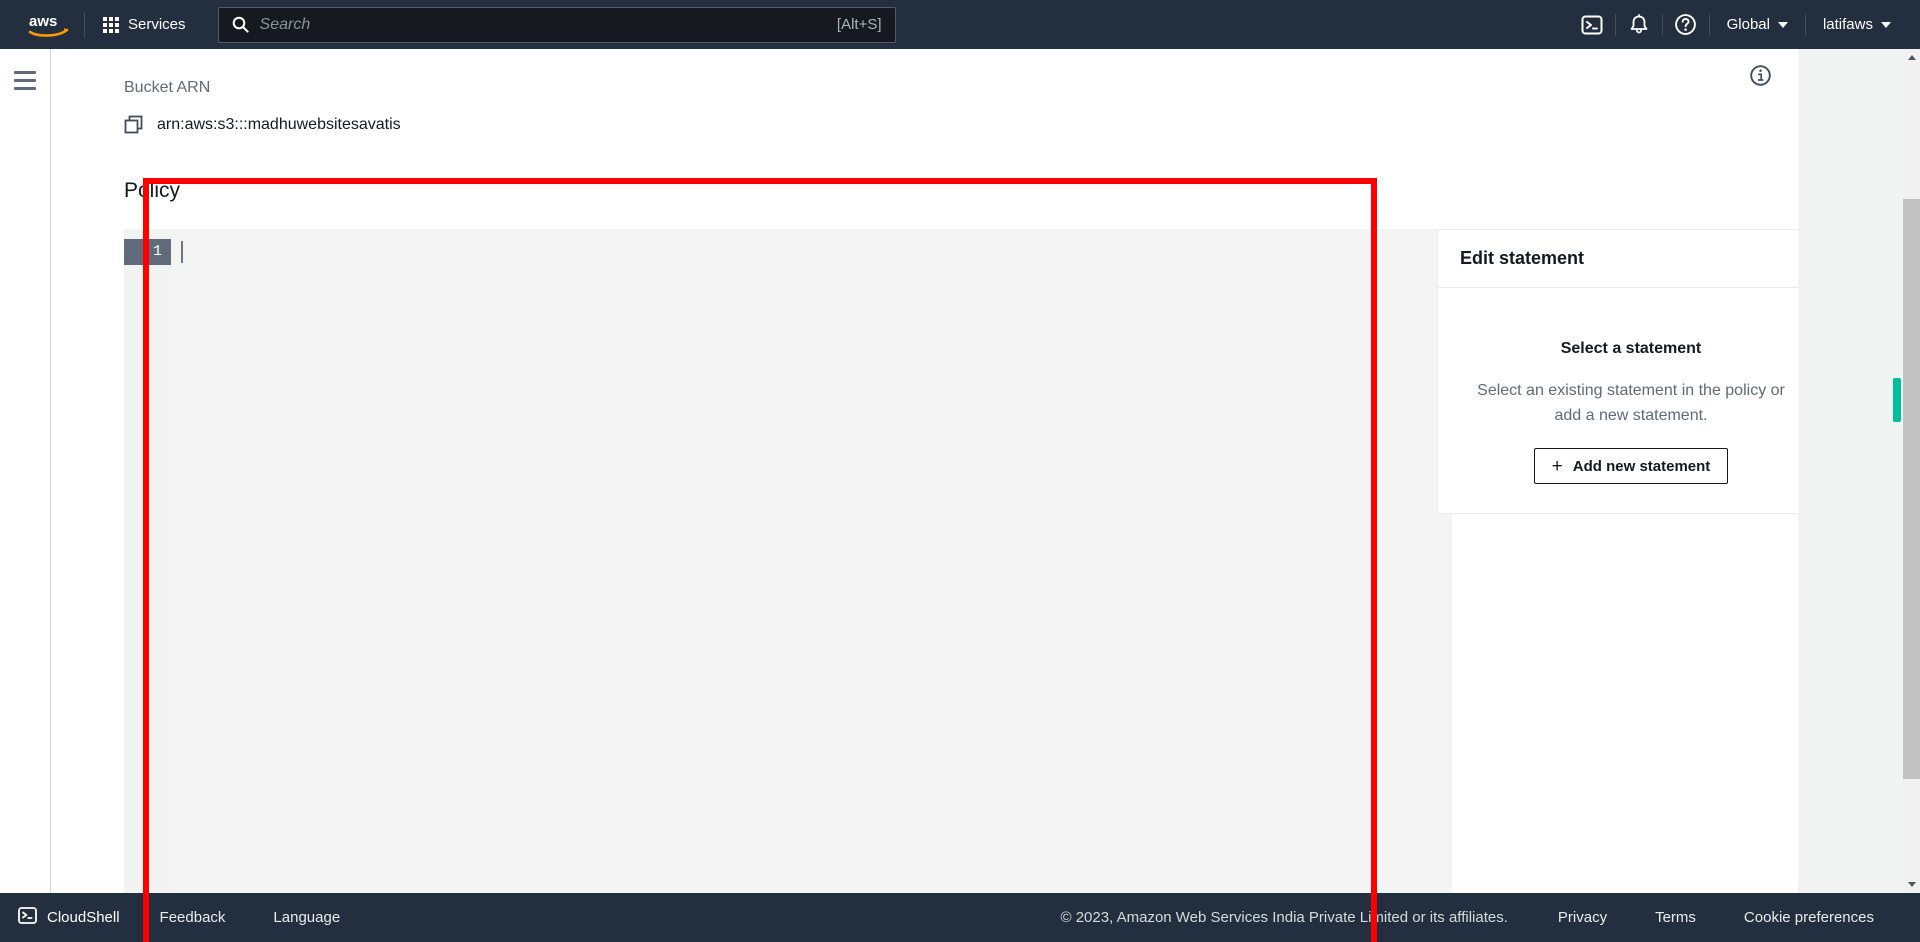 Image resolution: width=1920 pixels, height=942 pixels. I want to click on edit-statement-title: Edit statement, so click(1522, 258).